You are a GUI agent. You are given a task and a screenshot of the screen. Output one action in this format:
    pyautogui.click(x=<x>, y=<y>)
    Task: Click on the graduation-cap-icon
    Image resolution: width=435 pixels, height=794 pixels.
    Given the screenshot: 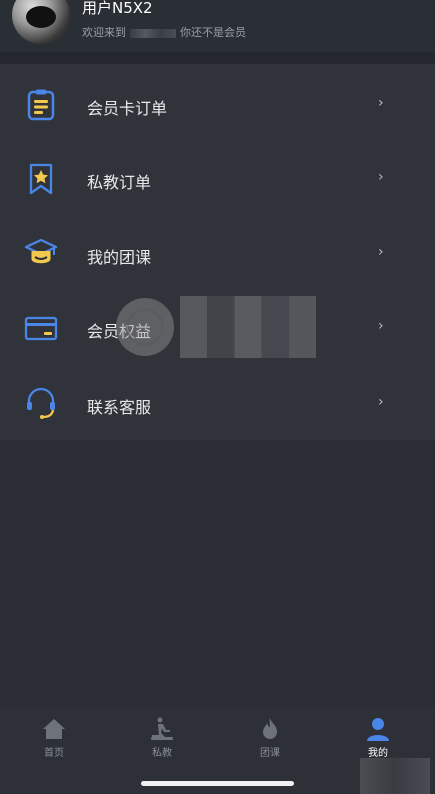 What is the action you would take?
    pyautogui.click(x=41, y=253)
    